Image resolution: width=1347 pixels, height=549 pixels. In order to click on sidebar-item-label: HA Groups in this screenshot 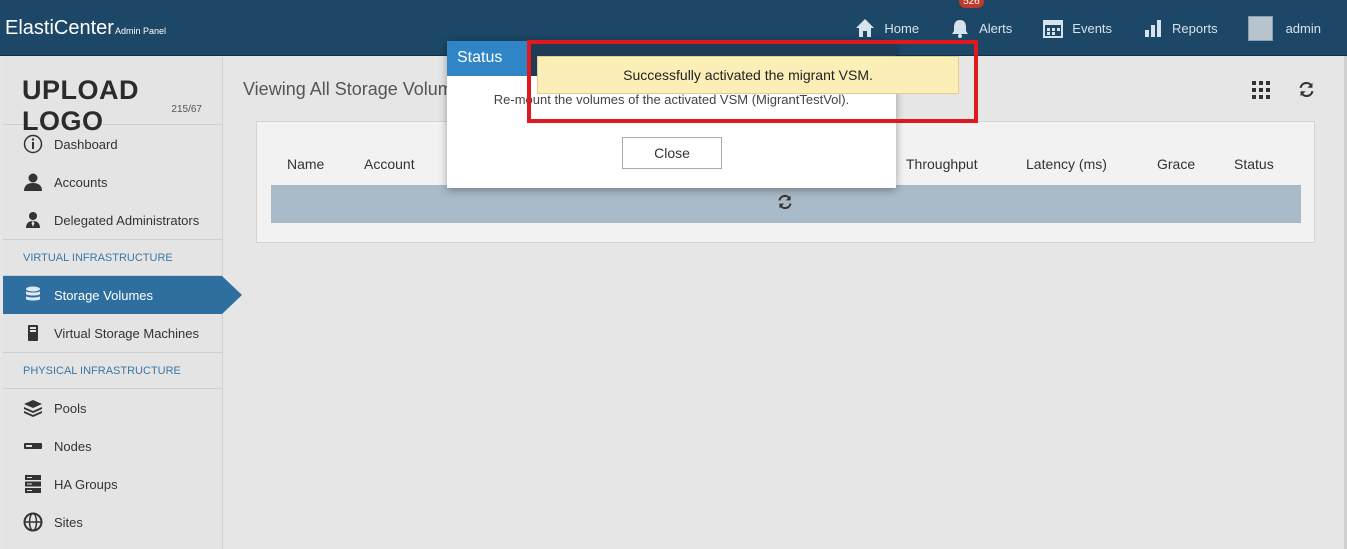, I will do `click(86, 484)`.